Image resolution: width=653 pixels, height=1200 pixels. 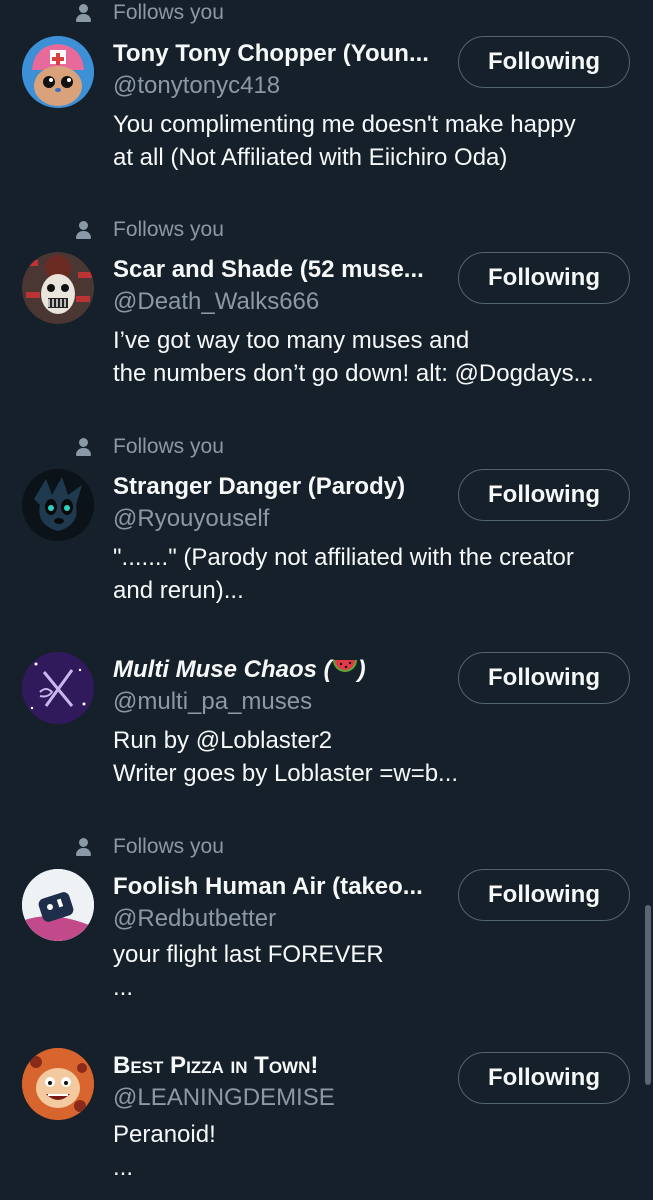 What do you see at coordinates (194, 919) in the screenshot?
I see `handle: @Redbutbetter` at bounding box center [194, 919].